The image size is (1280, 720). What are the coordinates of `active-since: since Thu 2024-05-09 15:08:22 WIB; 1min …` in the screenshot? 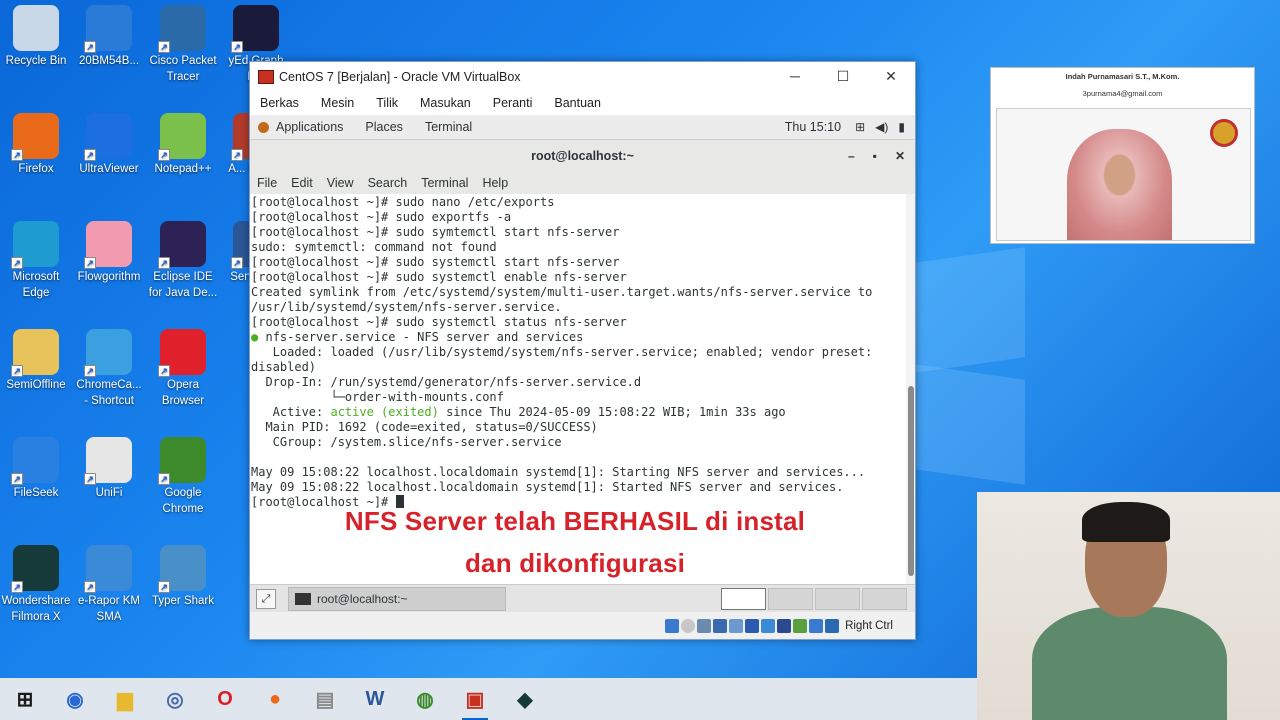 It's located at (612, 412).